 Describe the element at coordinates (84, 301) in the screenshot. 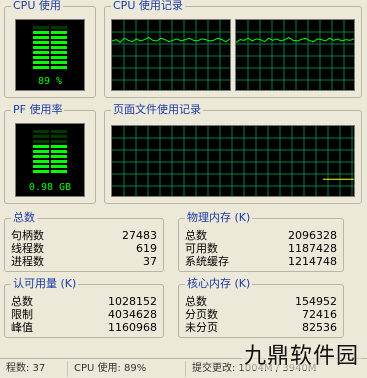

I see `commit-row-total: 总数 1028152` at that location.